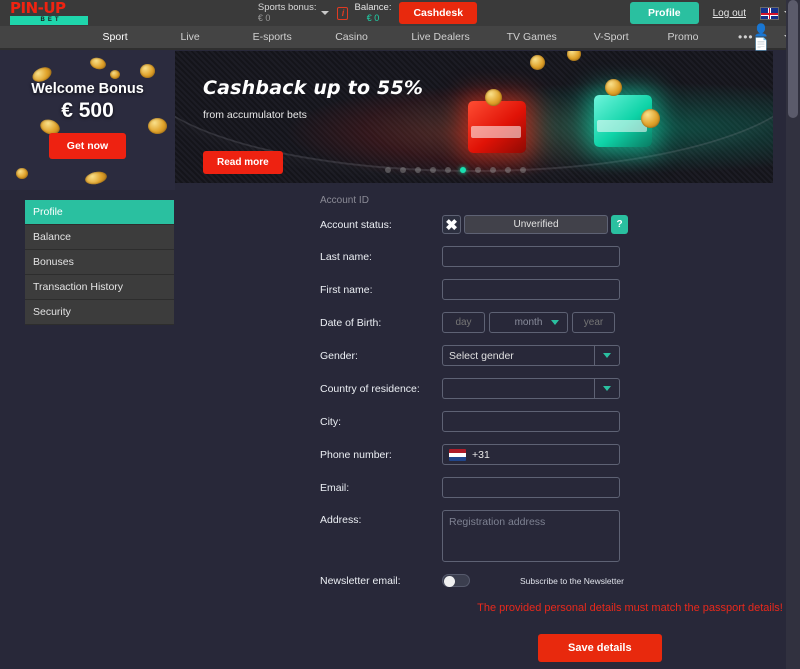  What do you see at coordinates (607, 388) in the screenshot?
I see `country-dropdown-button` at bounding box center [607, 388].